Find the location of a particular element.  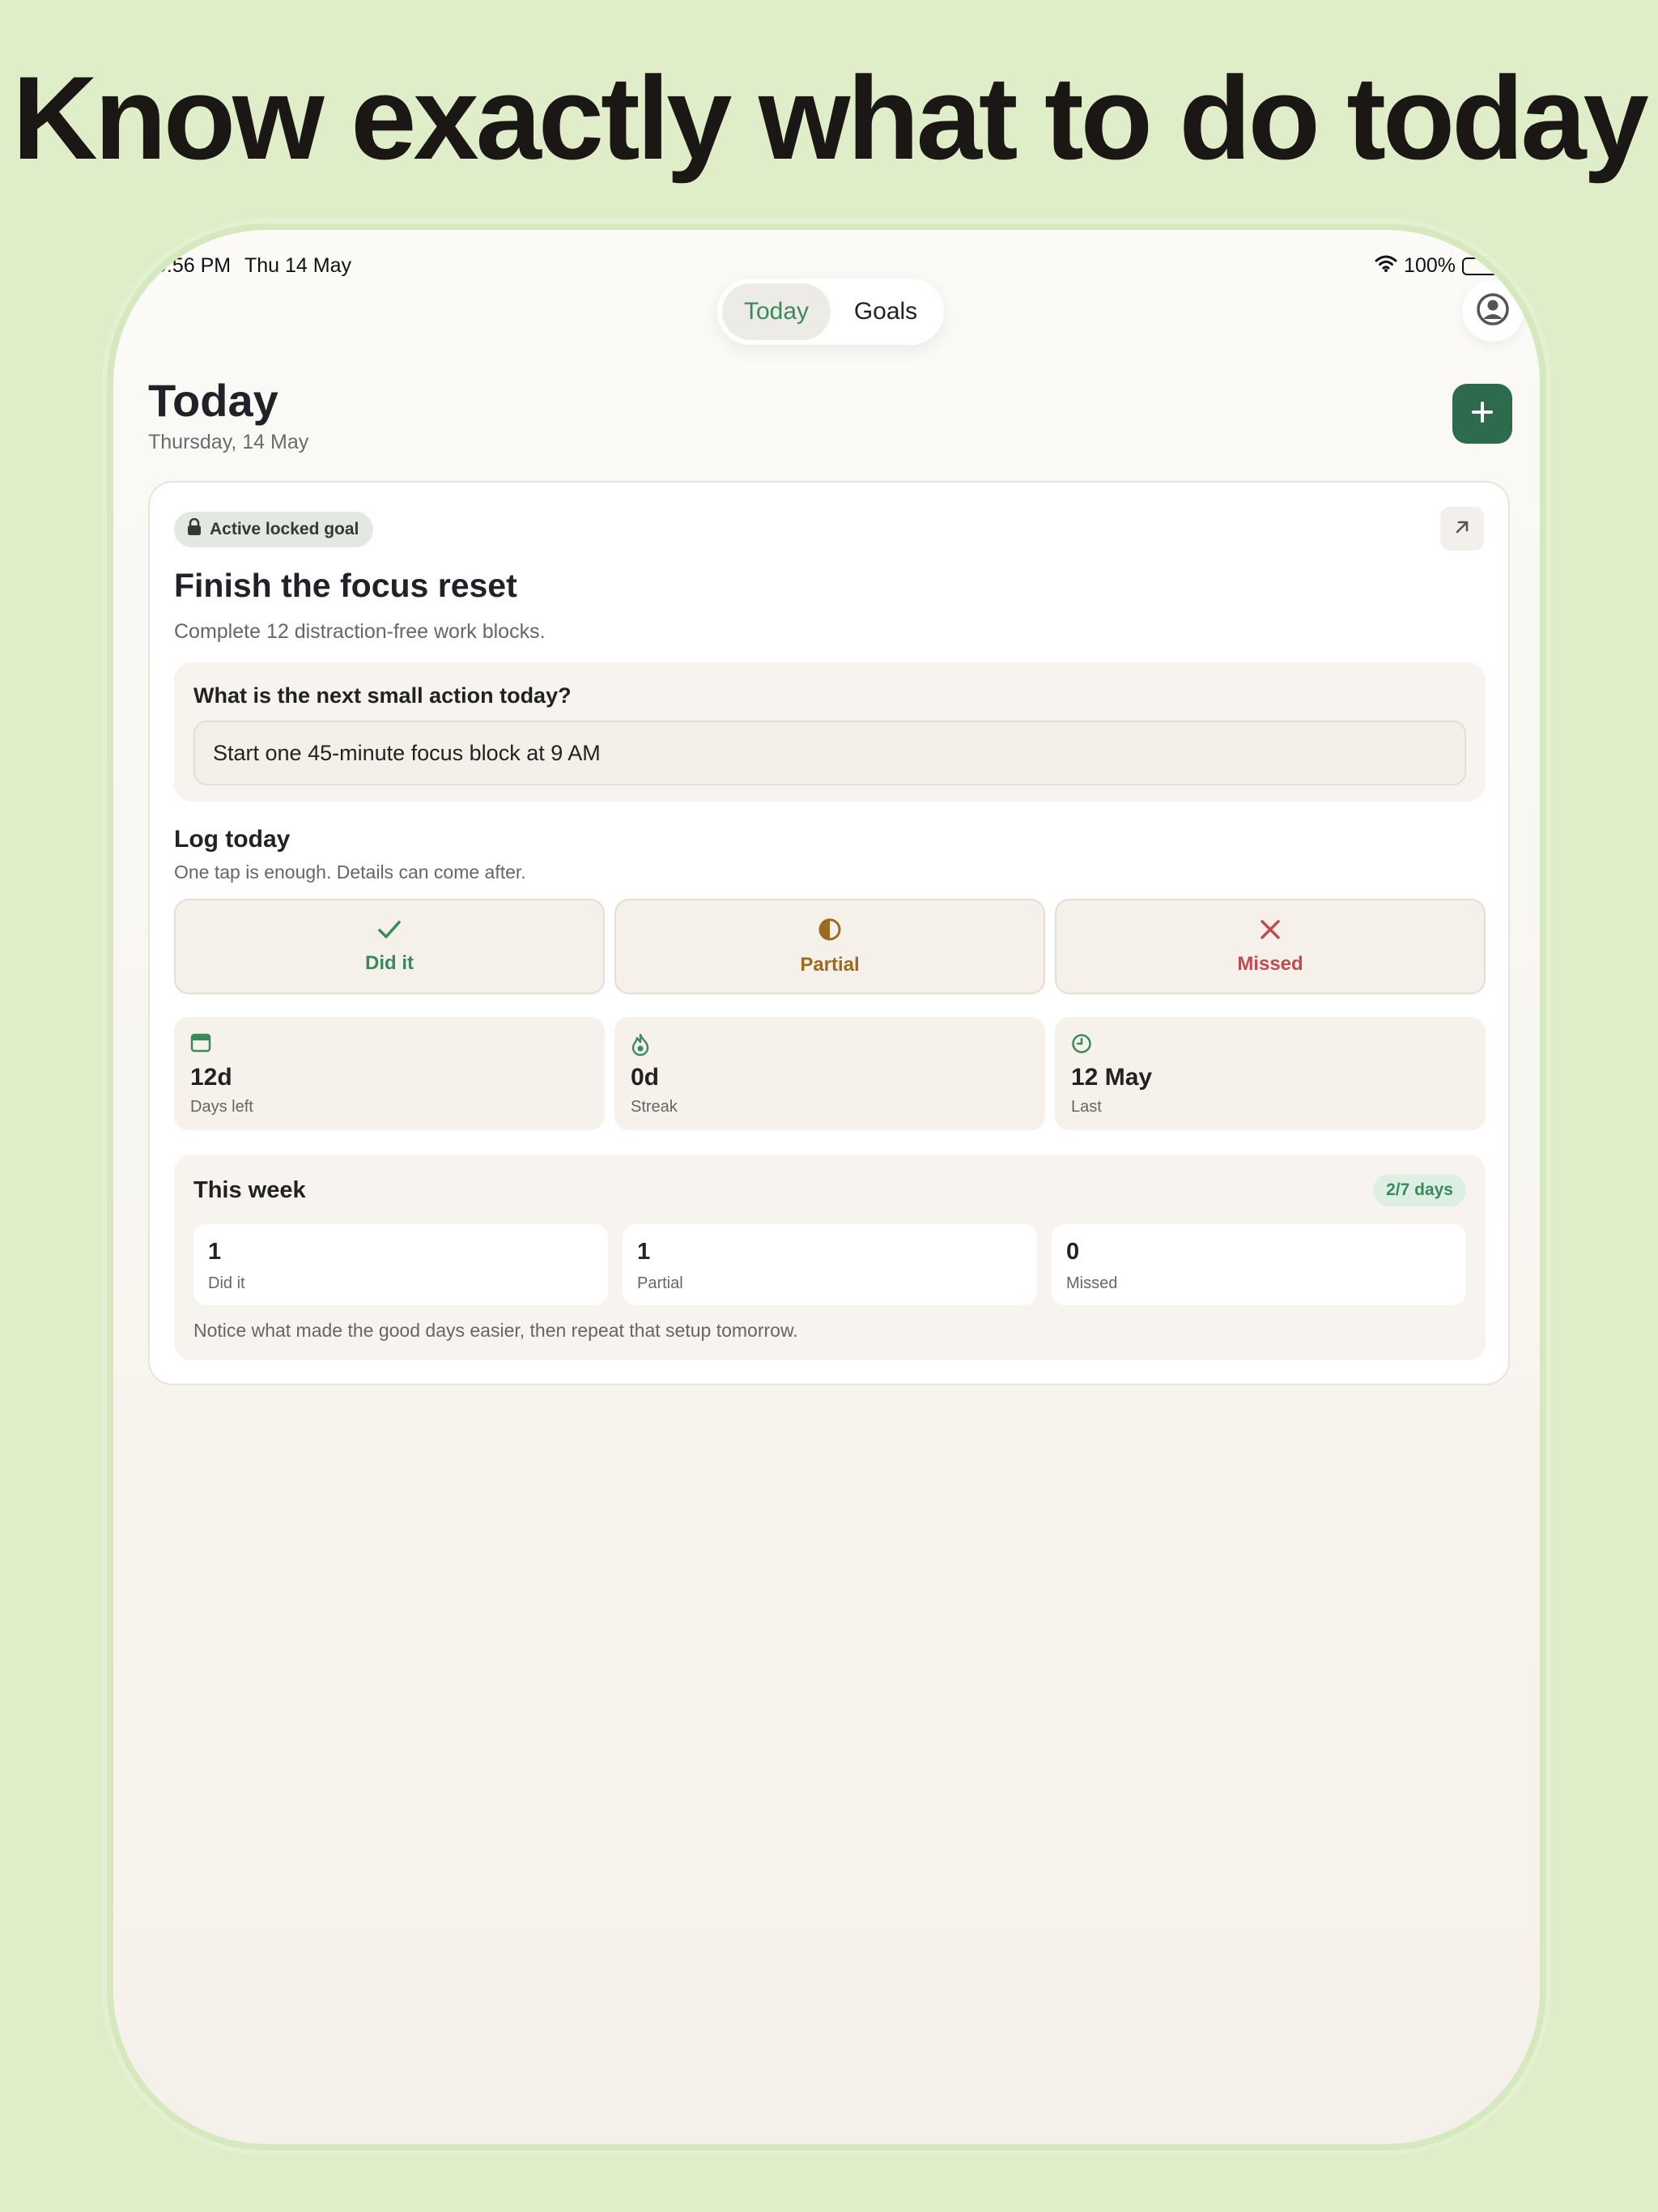

profile-button is located at coordinates (1493, 311).